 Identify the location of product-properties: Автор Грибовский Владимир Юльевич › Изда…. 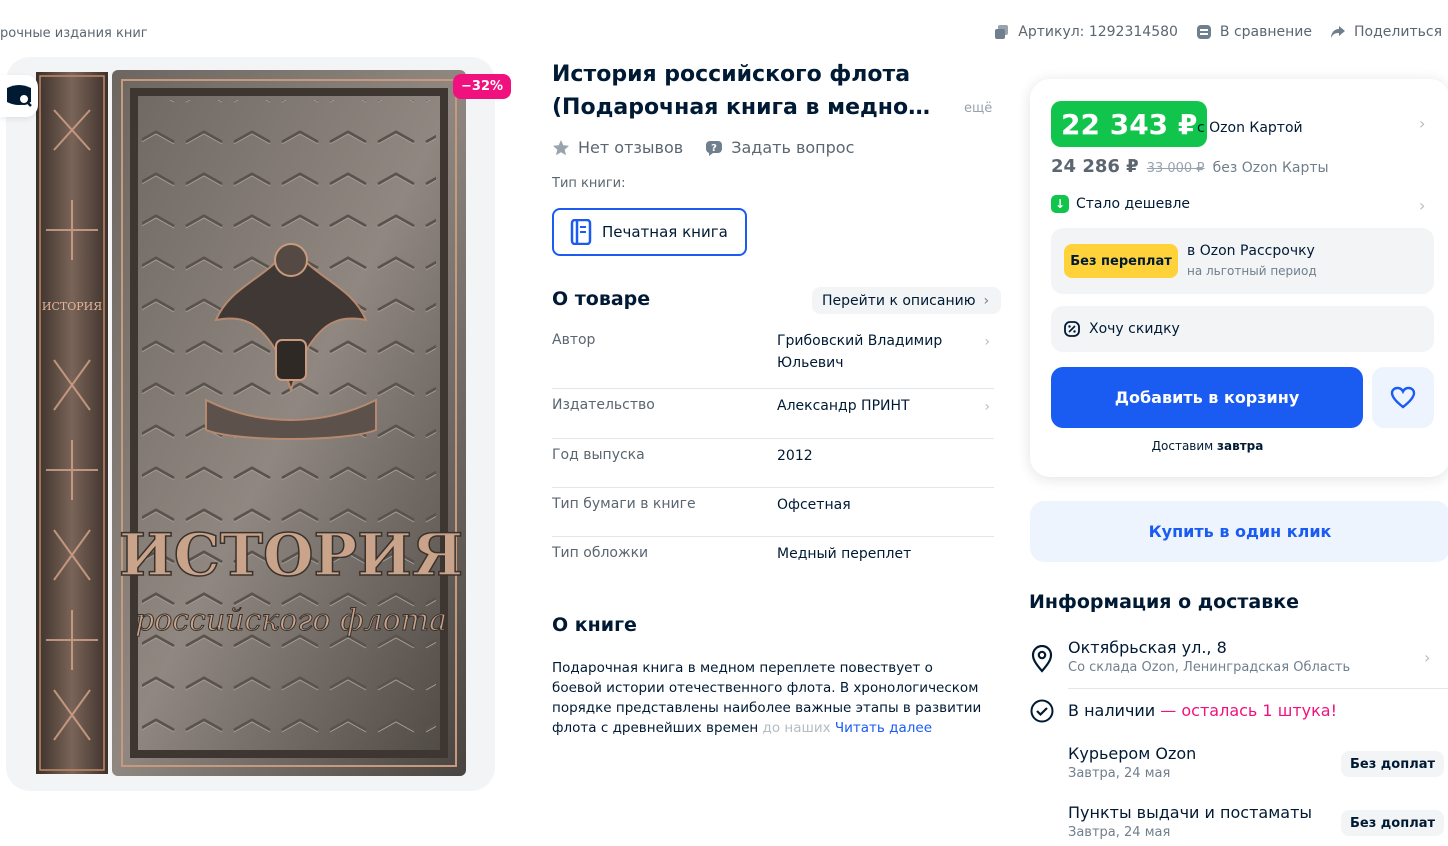
(773, 455).